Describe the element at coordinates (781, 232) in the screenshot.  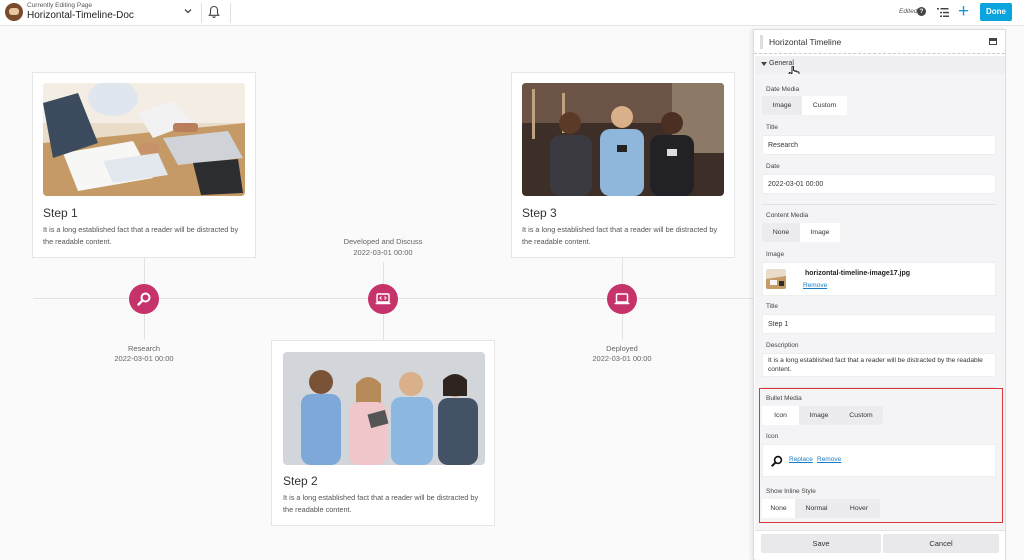
I see `content-media-none: None` at that location.